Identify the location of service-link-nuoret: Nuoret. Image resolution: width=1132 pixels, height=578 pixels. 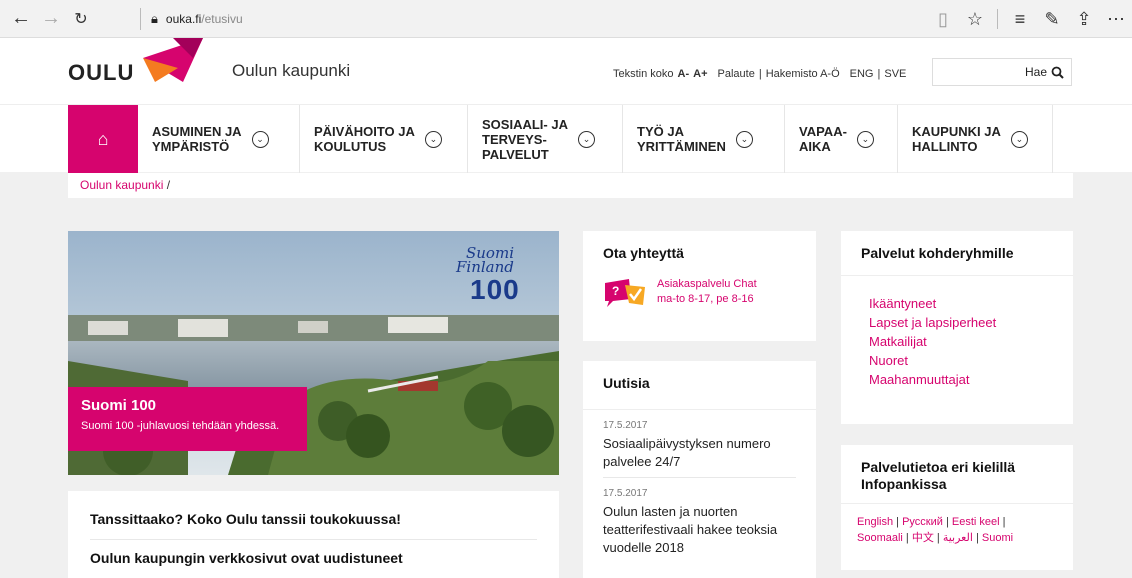
(957, 360).